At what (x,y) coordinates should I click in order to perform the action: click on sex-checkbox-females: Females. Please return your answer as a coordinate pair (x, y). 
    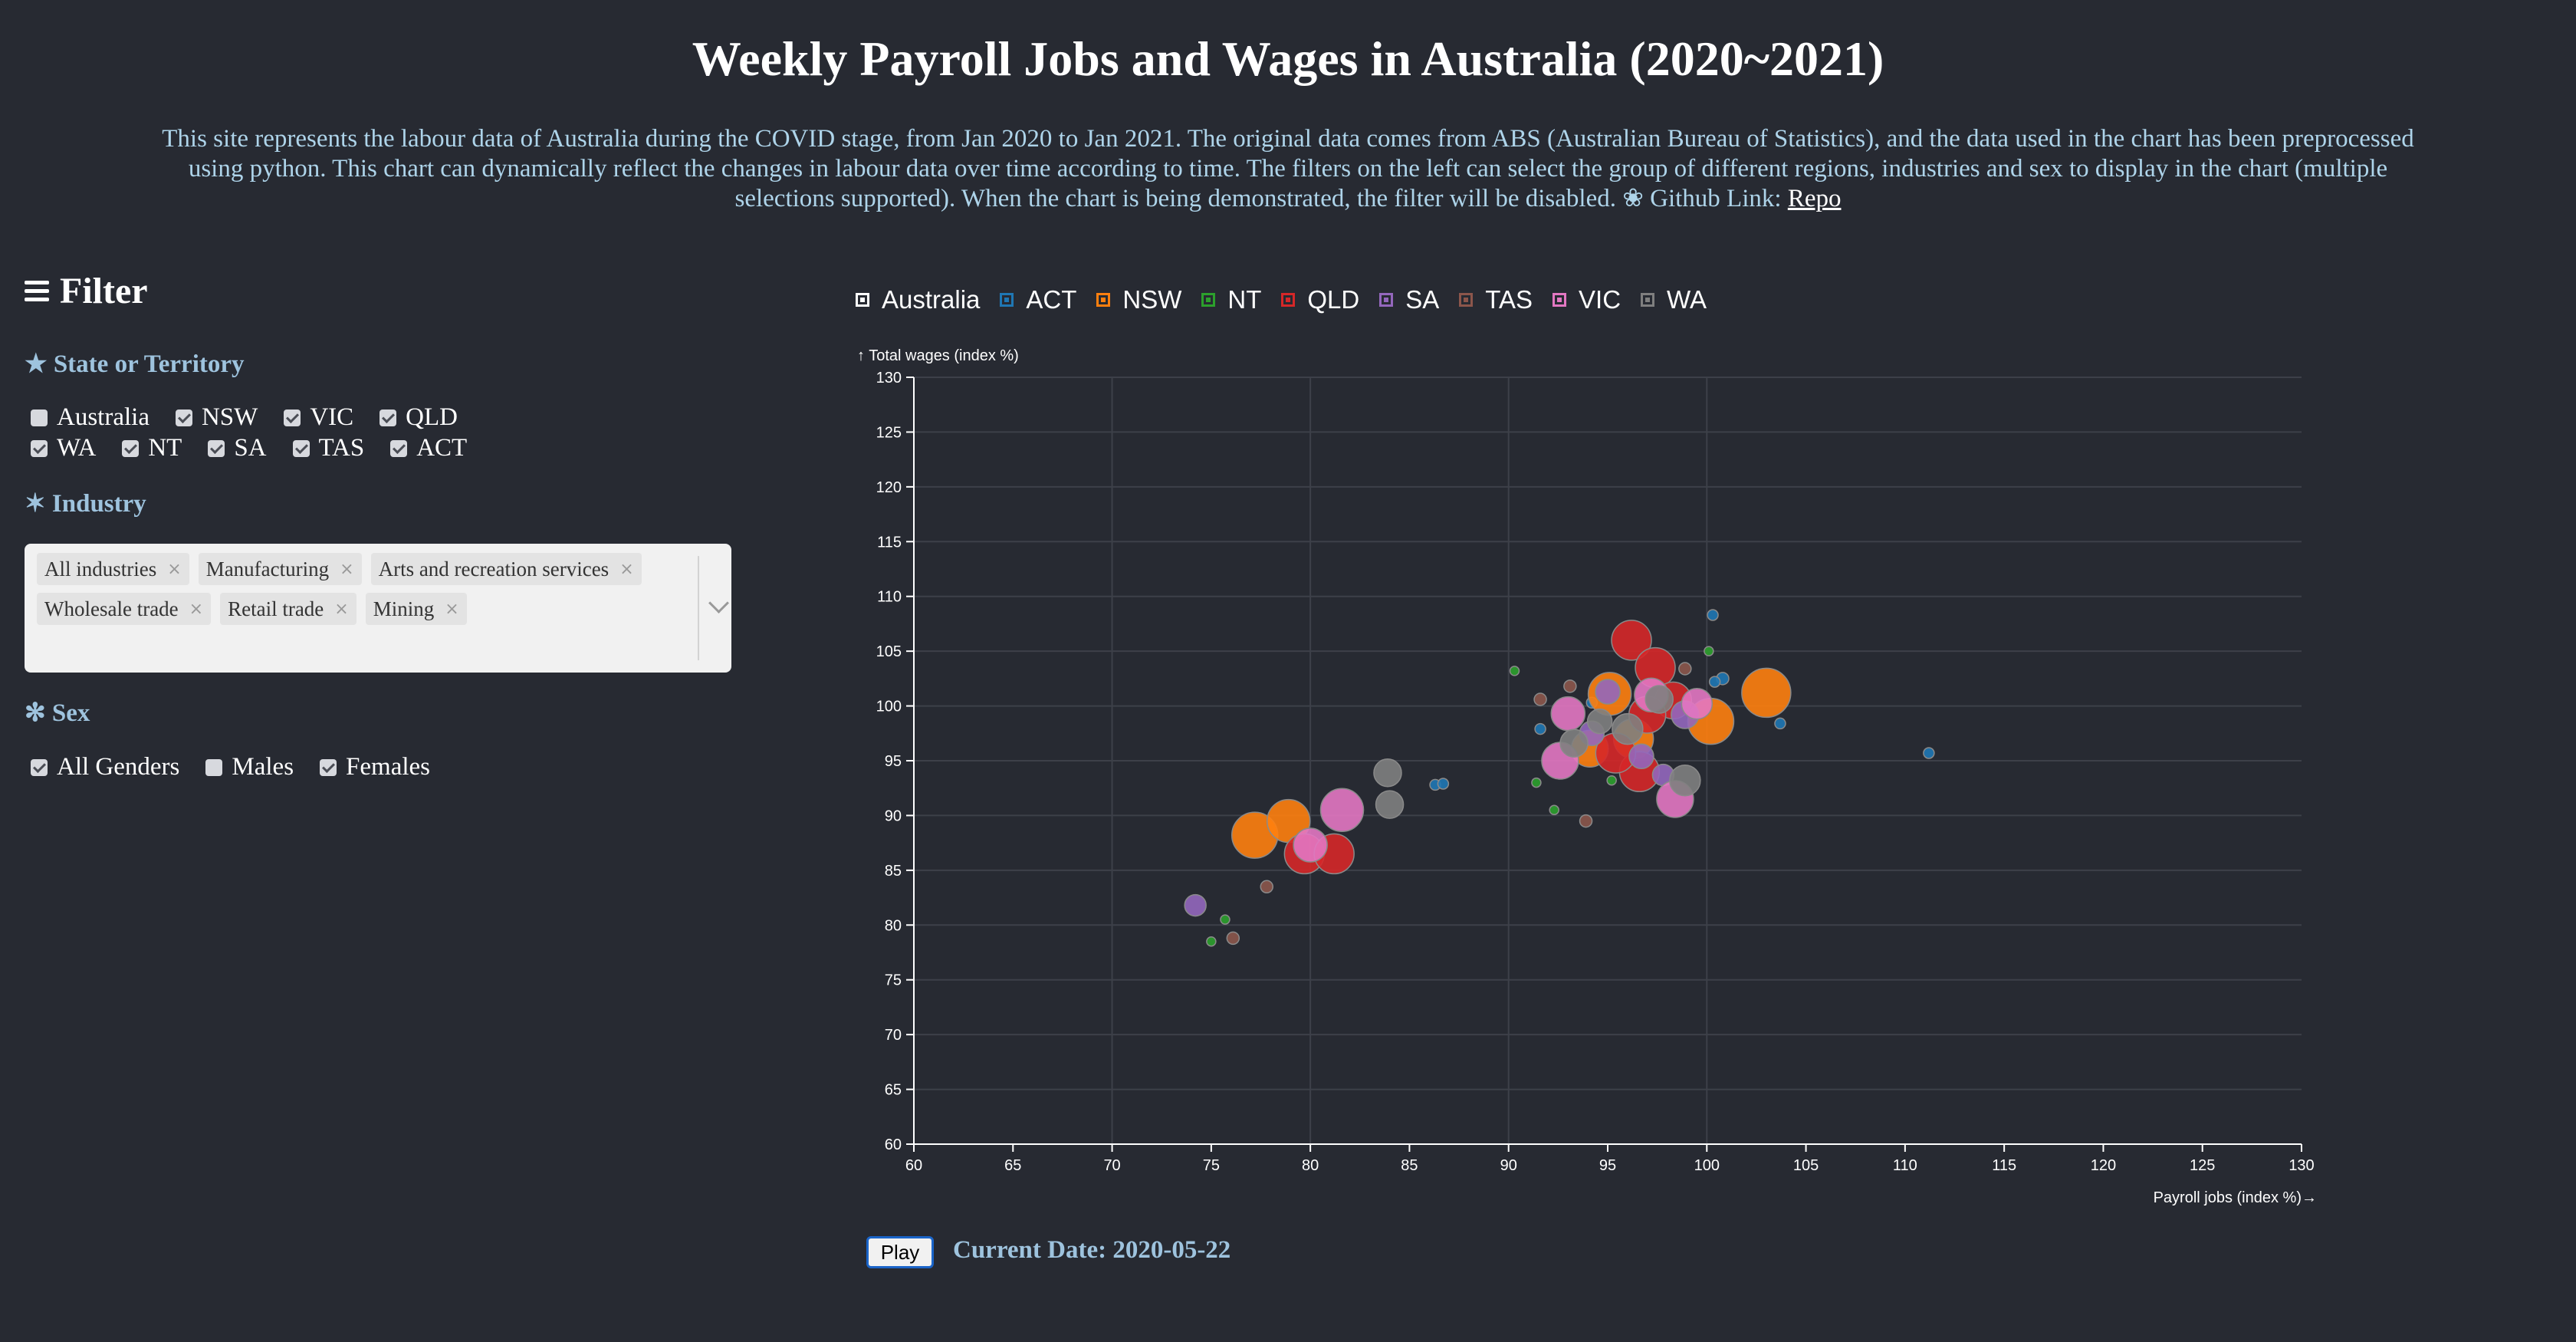
    Looking at the image, I should click on (375, 767).